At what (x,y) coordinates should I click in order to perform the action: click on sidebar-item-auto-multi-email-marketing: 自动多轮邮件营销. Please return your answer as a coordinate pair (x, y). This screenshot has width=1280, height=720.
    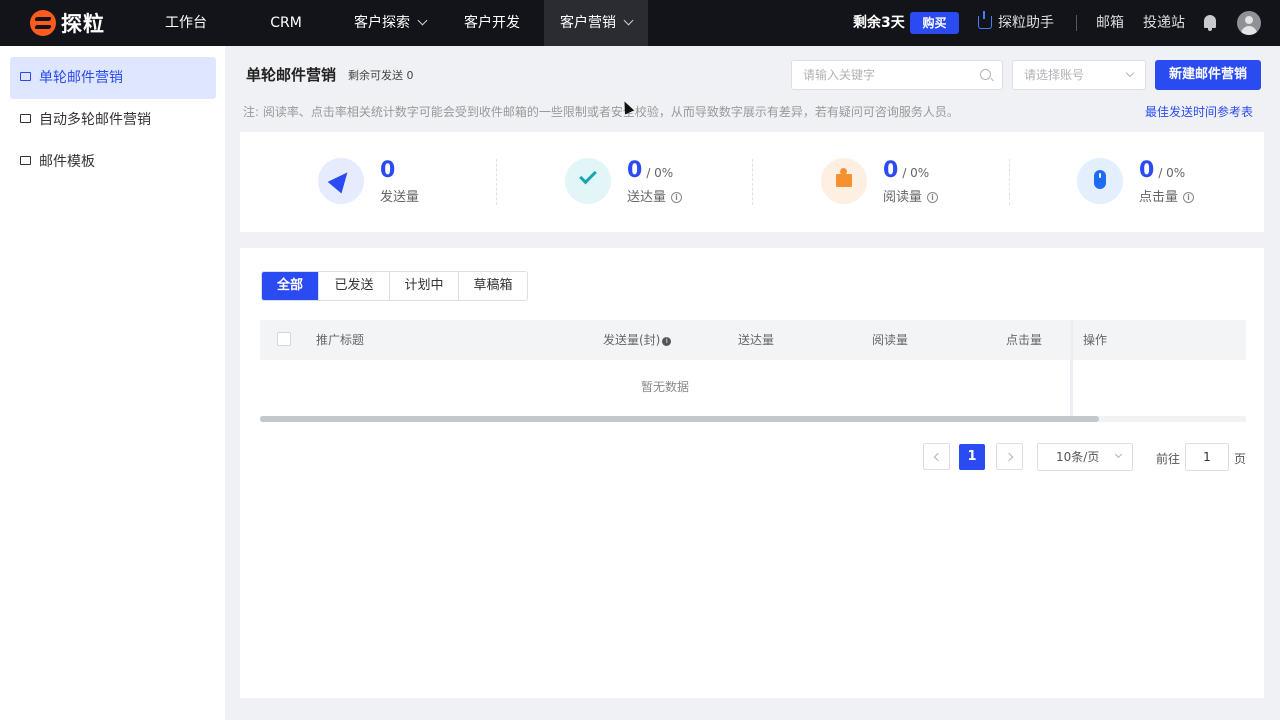
    Looking at the image, I should click on (113, 120).